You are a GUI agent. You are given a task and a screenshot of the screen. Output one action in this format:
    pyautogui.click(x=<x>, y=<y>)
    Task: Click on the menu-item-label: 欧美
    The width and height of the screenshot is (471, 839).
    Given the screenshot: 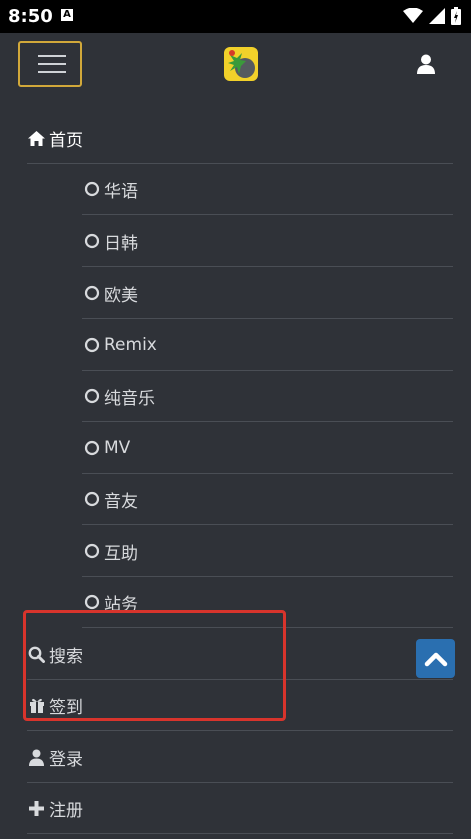 What is the action you would take?
    pyautogui.click(x=121, y=295)
    